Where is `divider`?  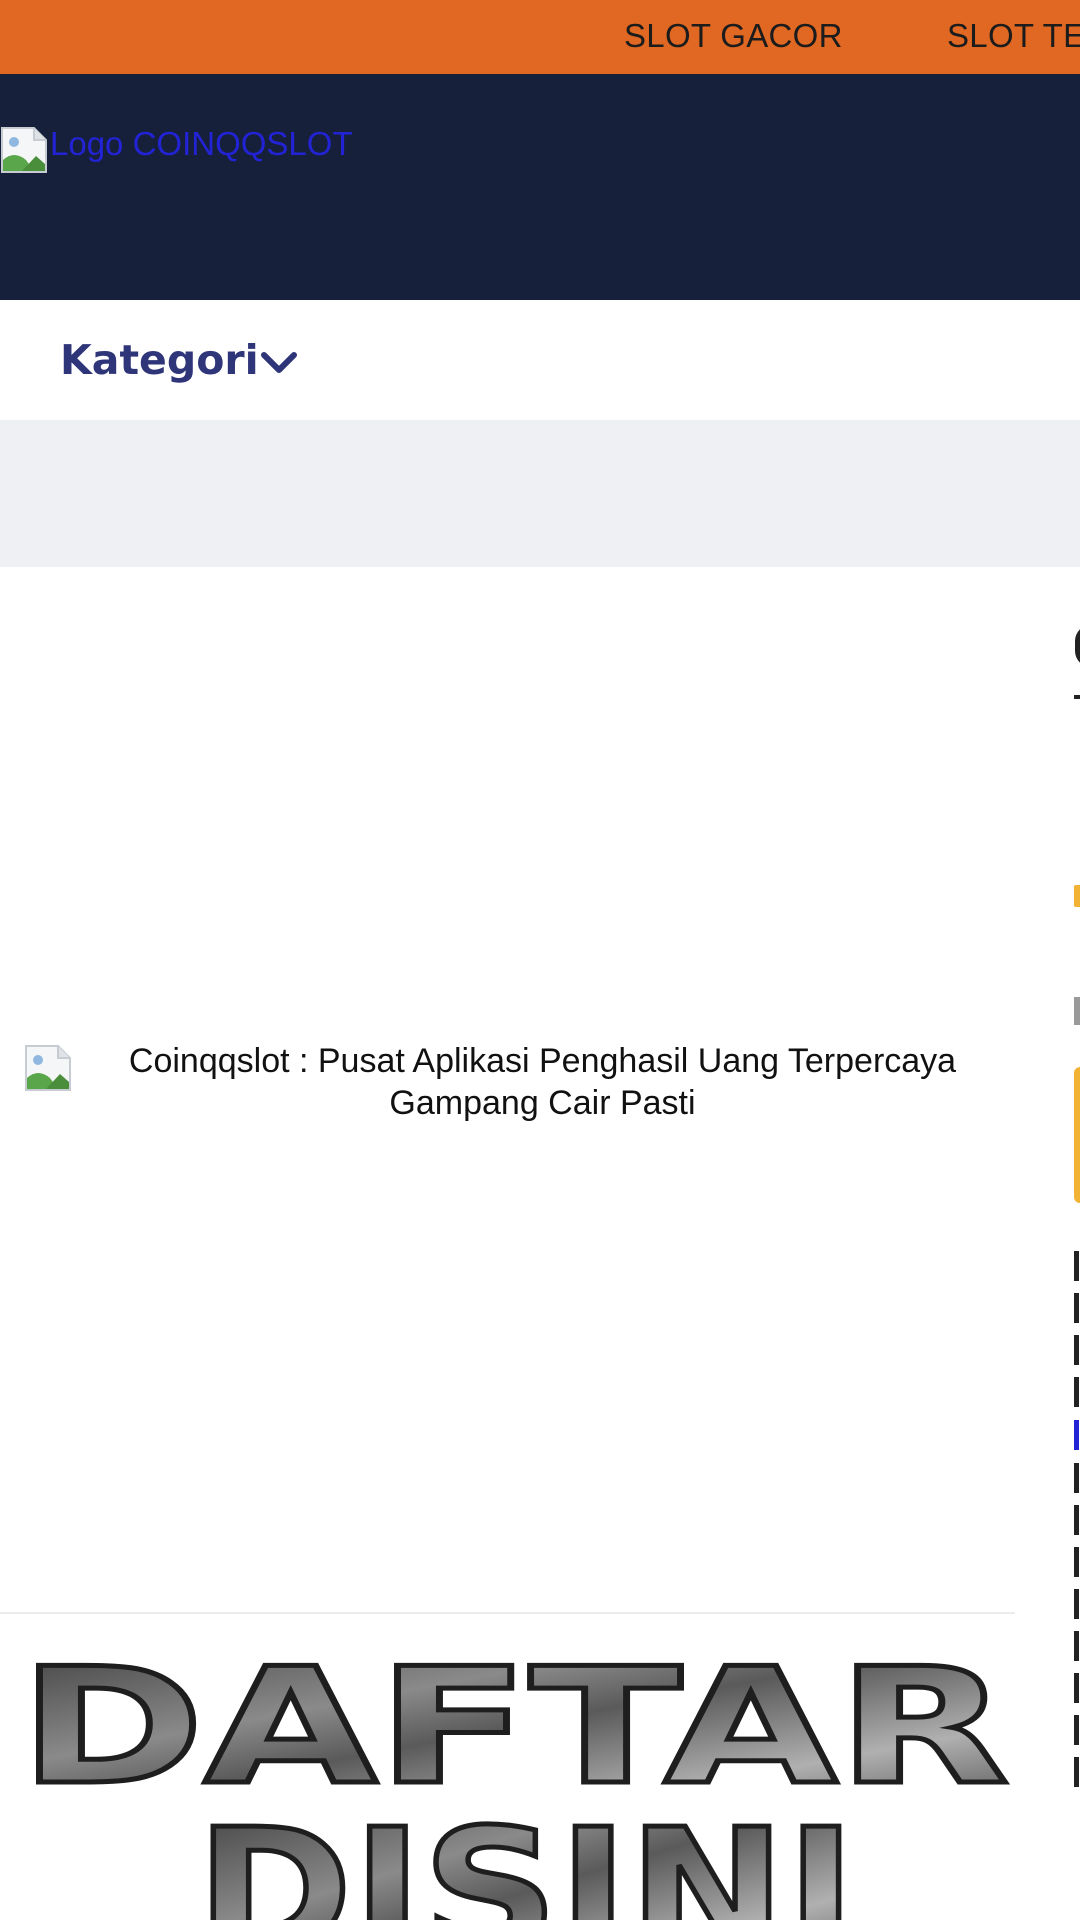 divider is located at coordinates (507, 1613).